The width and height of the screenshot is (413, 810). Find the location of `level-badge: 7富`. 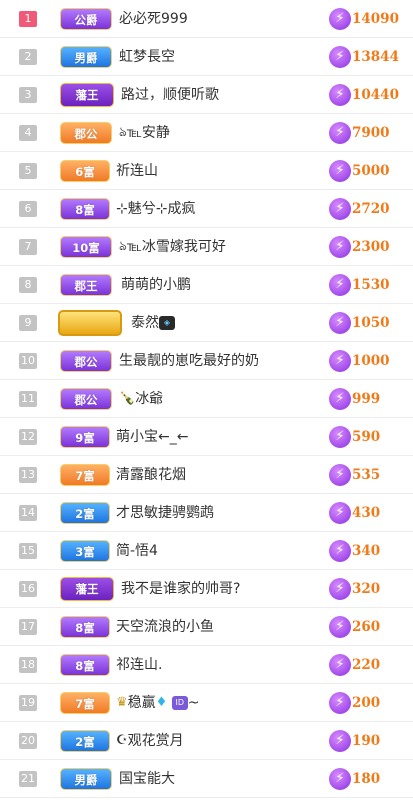

level-badge: 7富 is located at coordinates (85, 475).